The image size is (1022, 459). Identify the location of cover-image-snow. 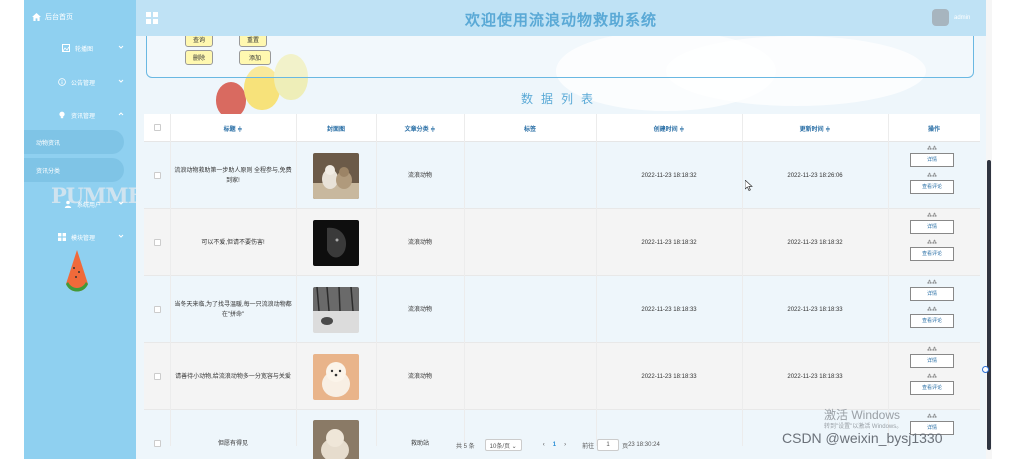
(336, 309).